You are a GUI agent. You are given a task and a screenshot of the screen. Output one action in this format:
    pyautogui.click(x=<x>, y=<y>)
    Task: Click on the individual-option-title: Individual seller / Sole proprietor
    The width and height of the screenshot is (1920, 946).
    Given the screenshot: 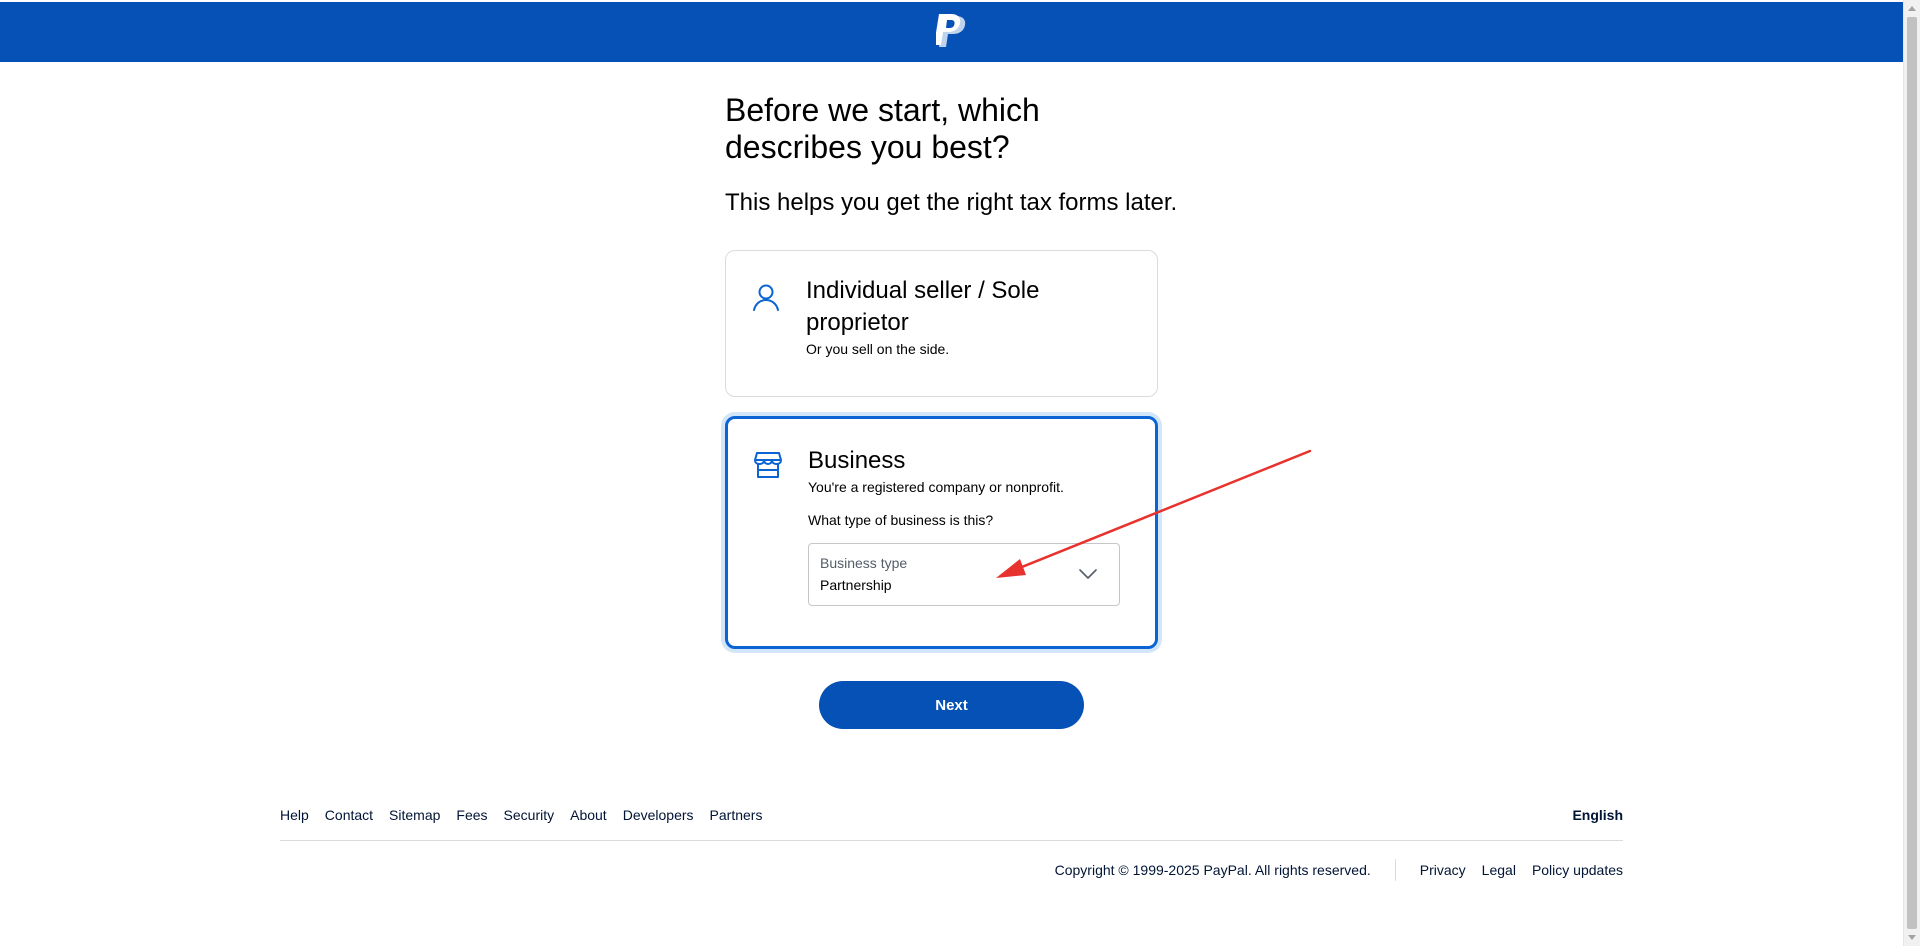 What is the action you would take?
    pyautogui.click(x=923, y=306)
    